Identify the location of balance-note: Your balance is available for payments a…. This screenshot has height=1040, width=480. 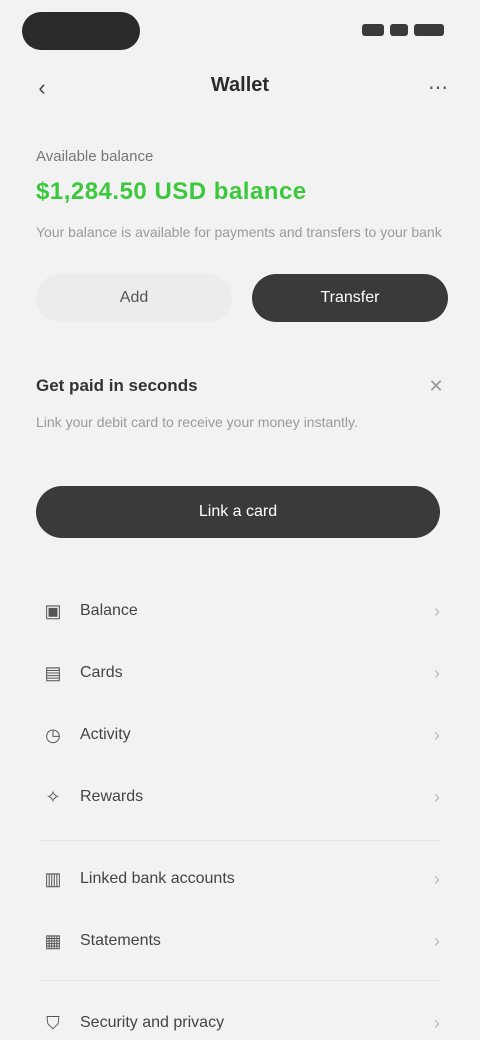
(239, 232).